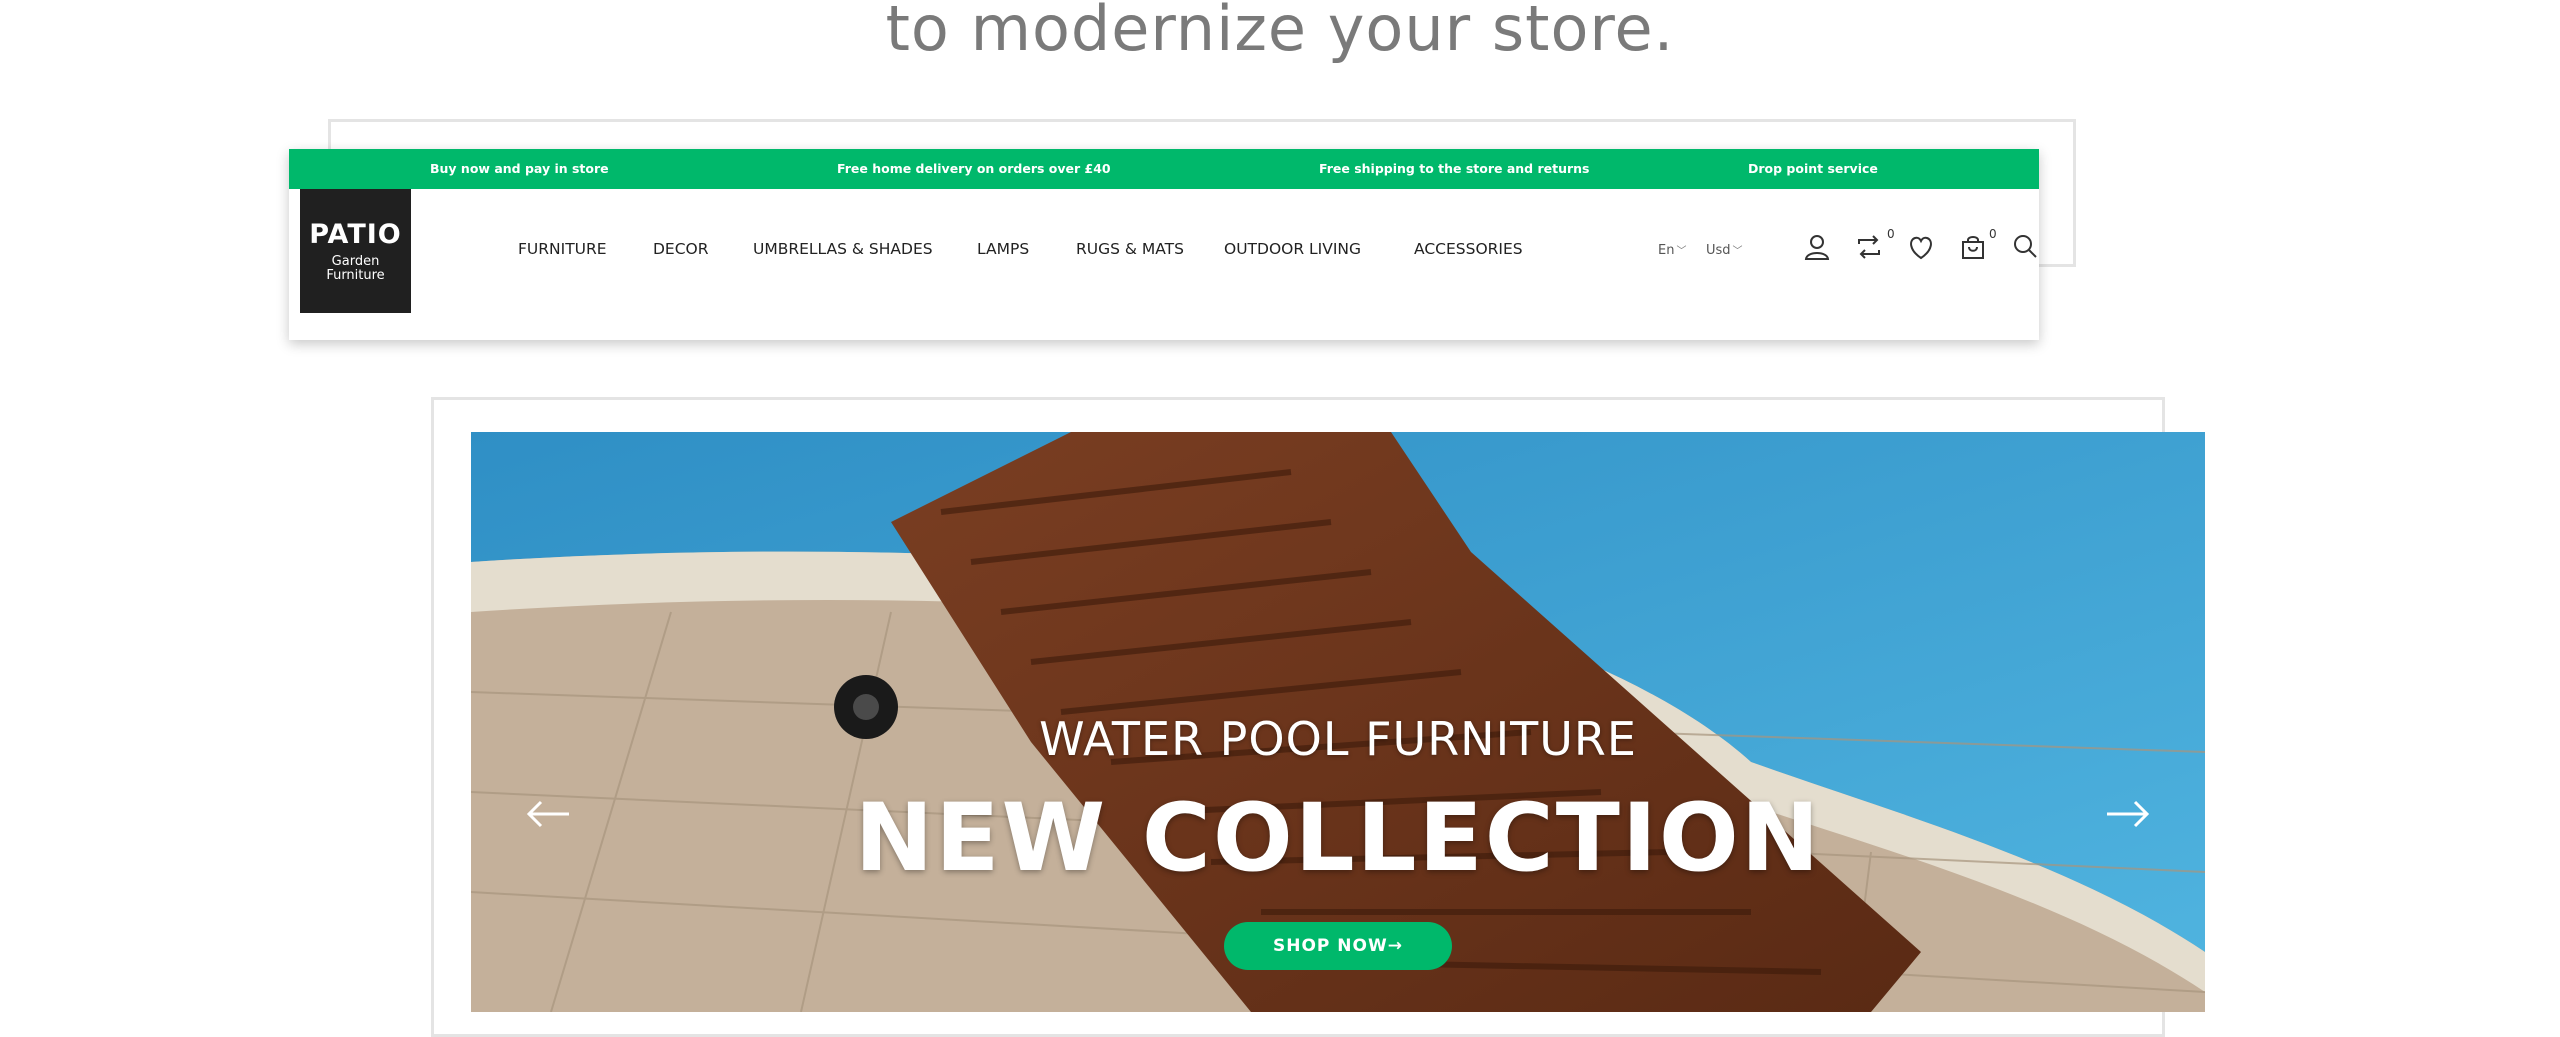 Image resolution: width=2560 pixels, height=1037 pixels. Describe the element at coordinates (562, 249) in the screenshot. I see `nav-item-furniture: FURNITURE` at that location.